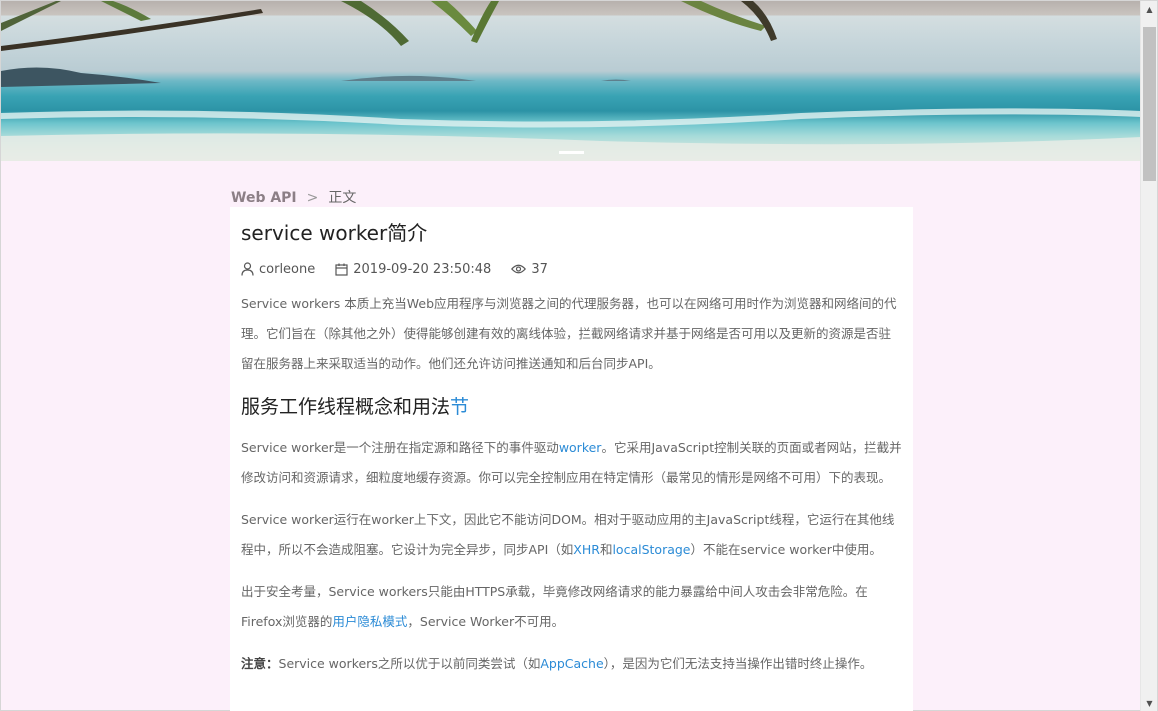 The width and height of the screenshot is (1158, 711). I want to click on xhr-link: XHR, so click(586, 549).